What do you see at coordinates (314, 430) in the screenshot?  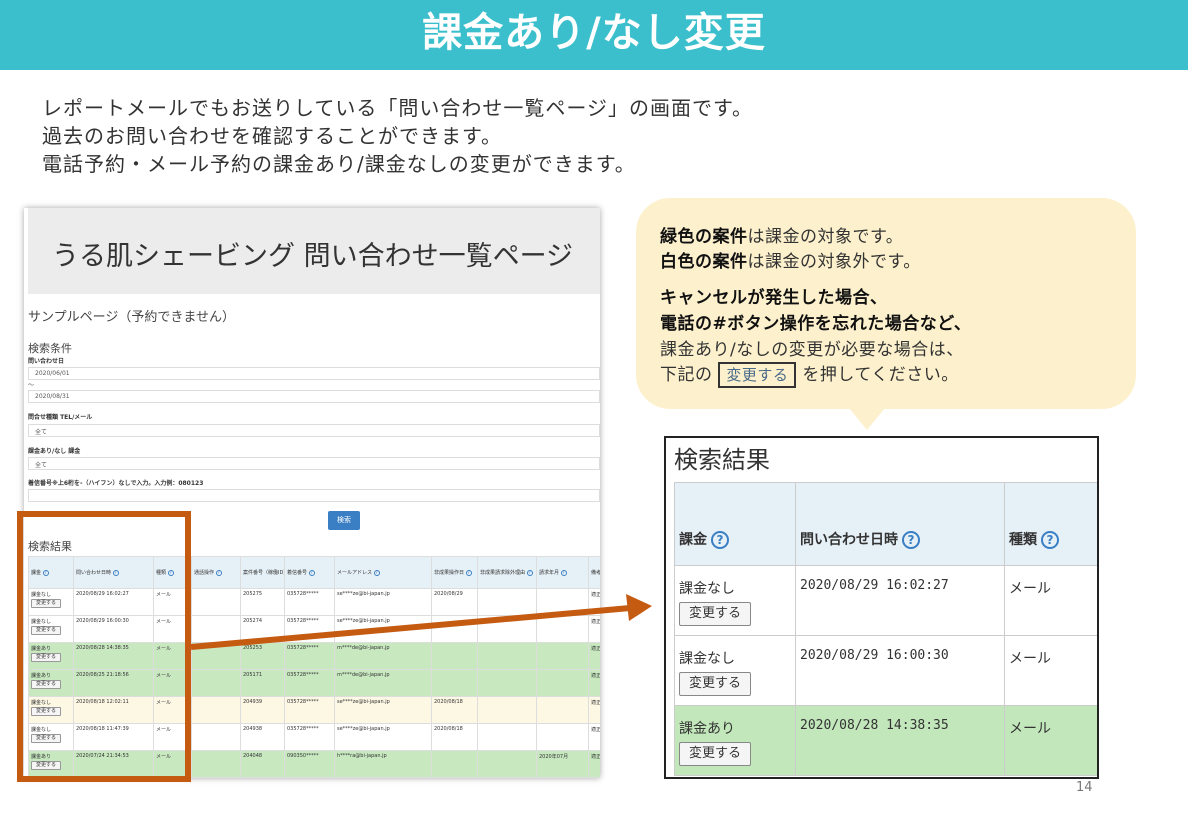 I see `type-select: 全て` at bounding box center [314, 430].